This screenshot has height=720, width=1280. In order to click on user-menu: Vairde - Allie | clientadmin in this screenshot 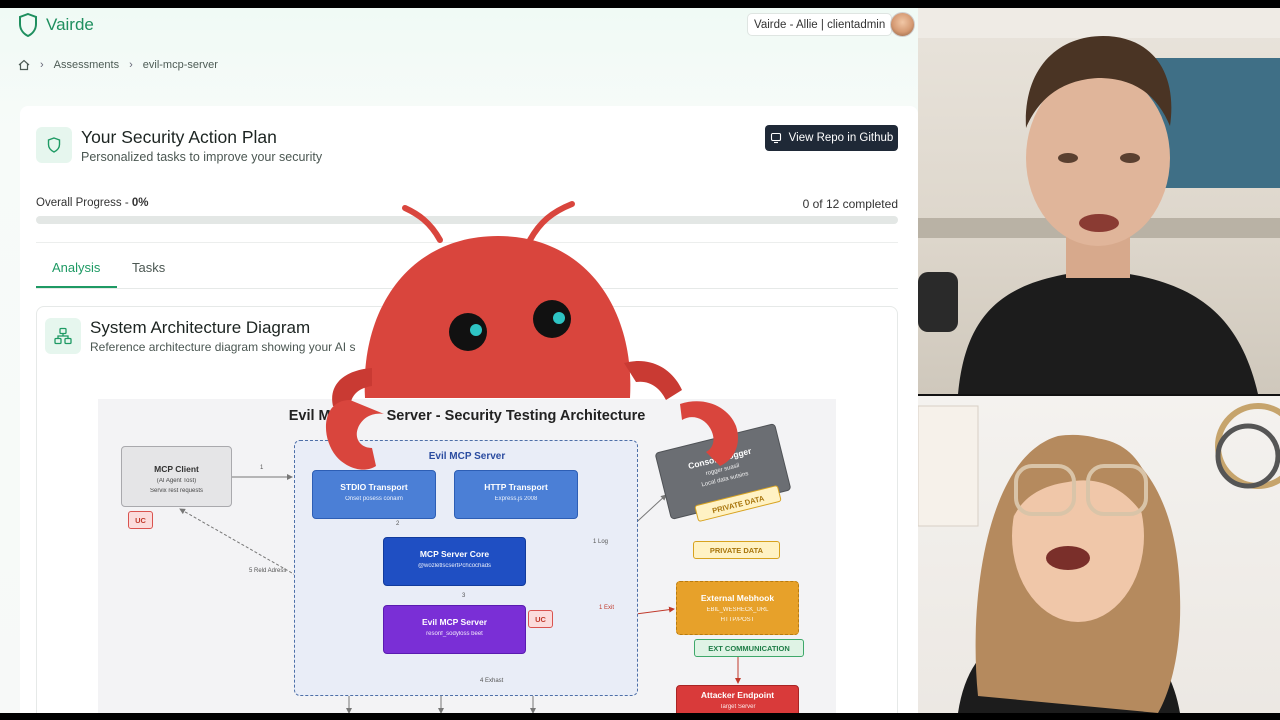, I will do `click(820, 24)`.